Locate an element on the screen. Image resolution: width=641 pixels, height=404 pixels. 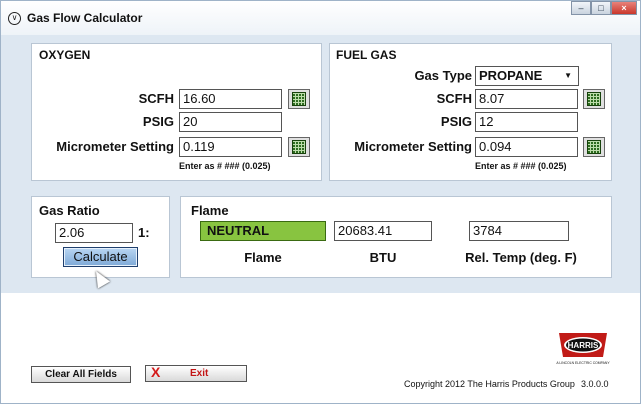
gas-type-select: PROPANE ▼ is located at coordinates (527, 76).